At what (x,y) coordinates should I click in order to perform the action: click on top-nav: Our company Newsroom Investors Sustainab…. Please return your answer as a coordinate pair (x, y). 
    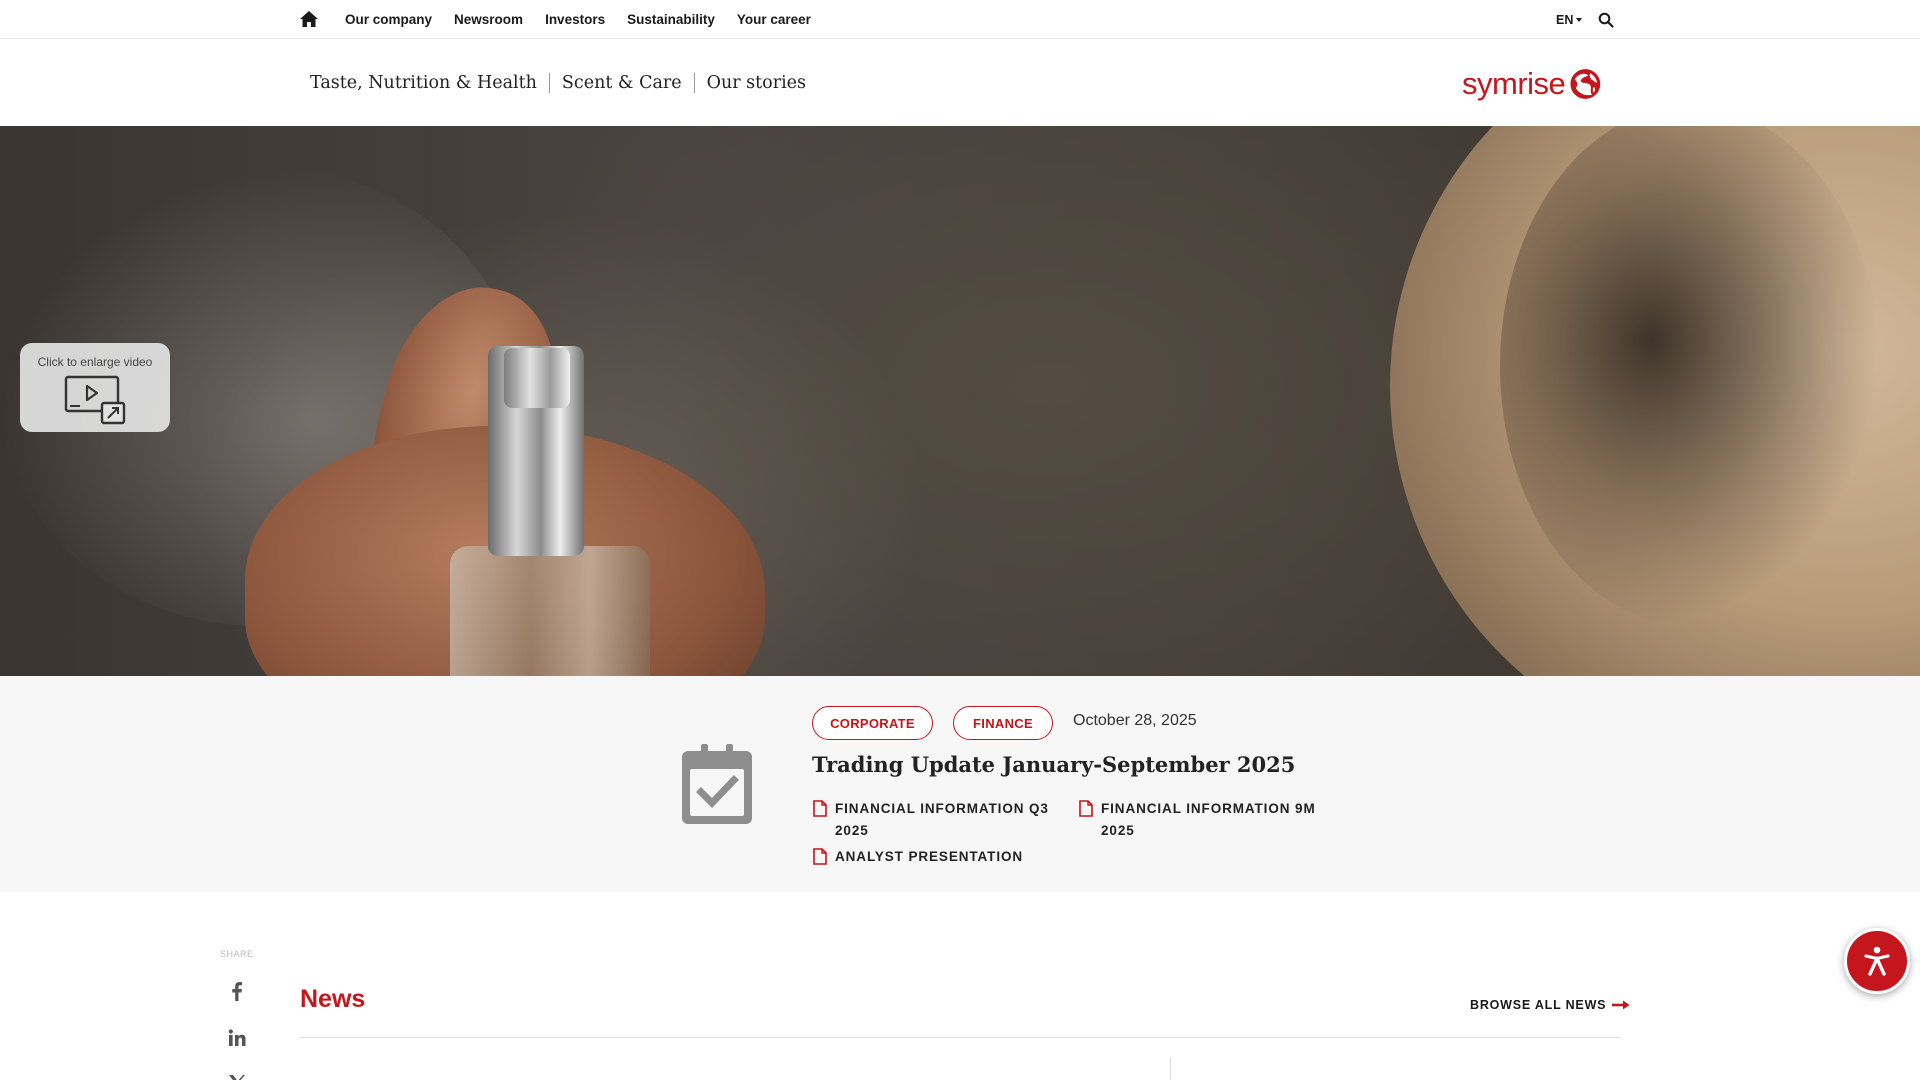
    Looking at the image, I should click on (589, 19).